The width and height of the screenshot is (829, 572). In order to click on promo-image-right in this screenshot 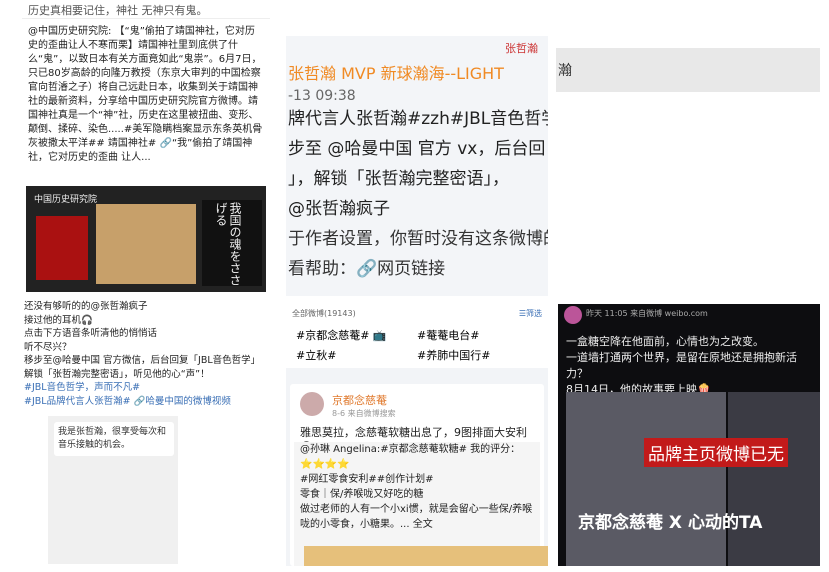, I will do `click(774, 479)`.